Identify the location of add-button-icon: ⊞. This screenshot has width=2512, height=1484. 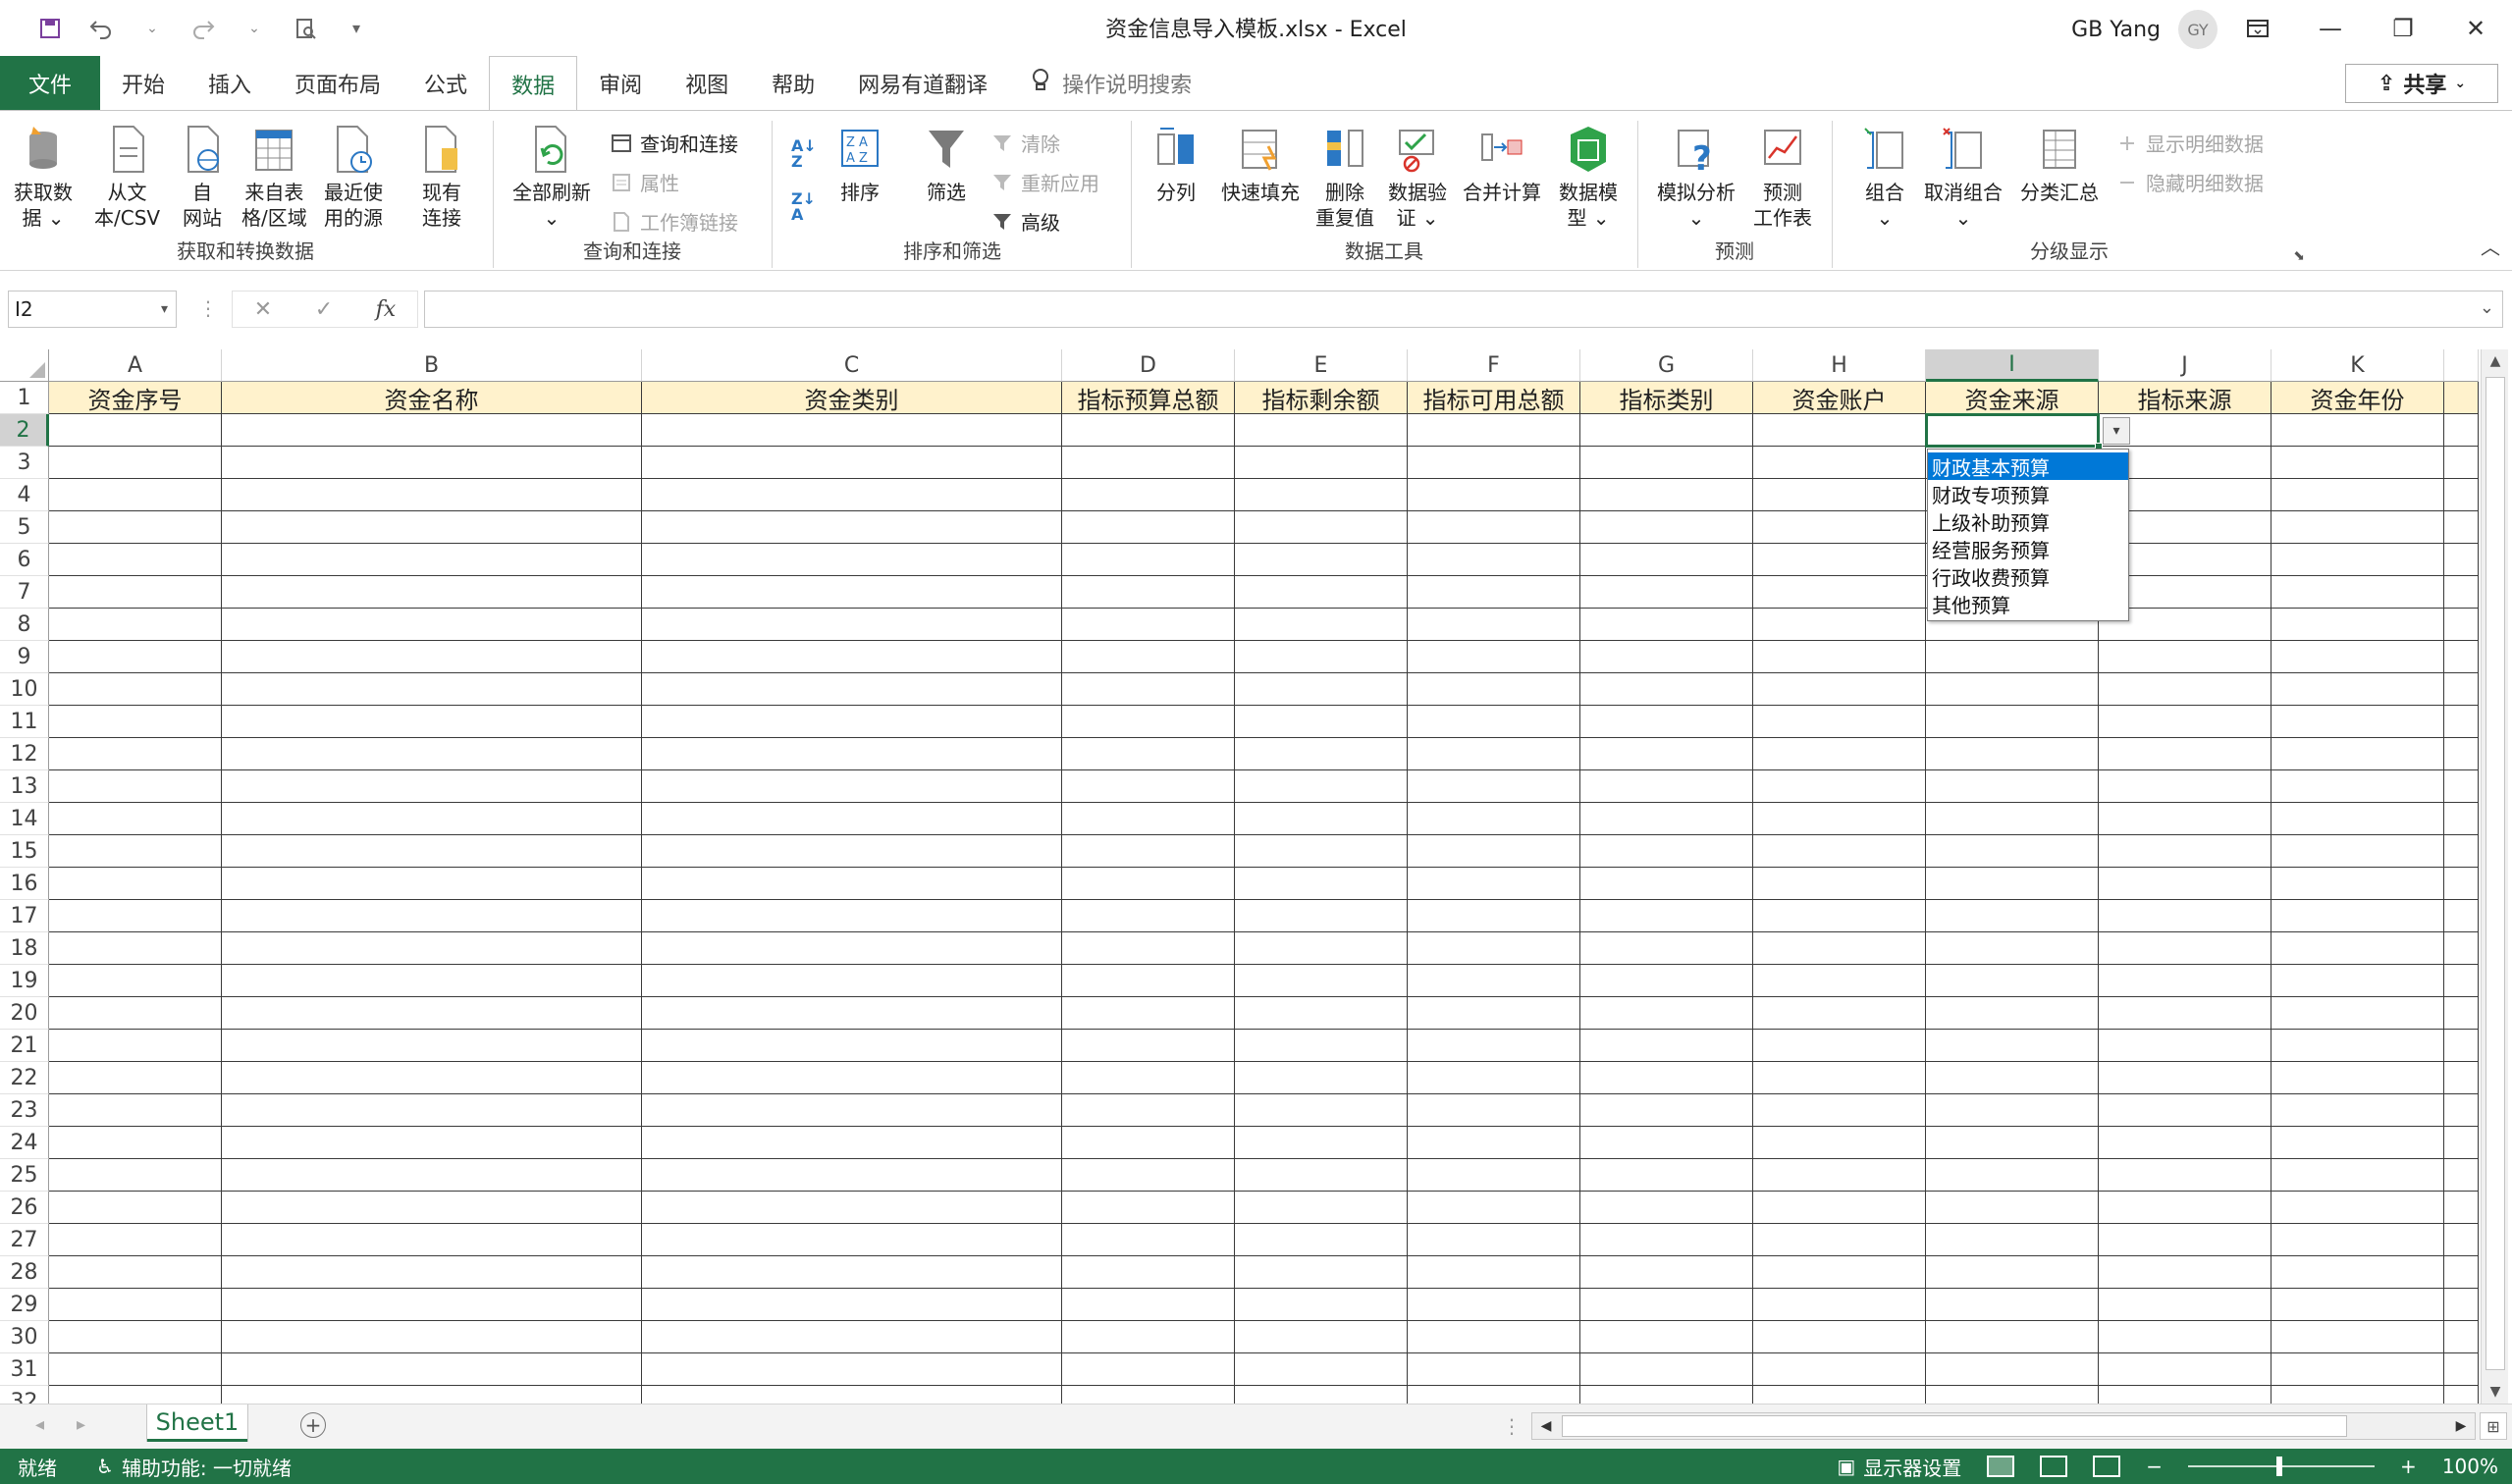
(2493, 1426).